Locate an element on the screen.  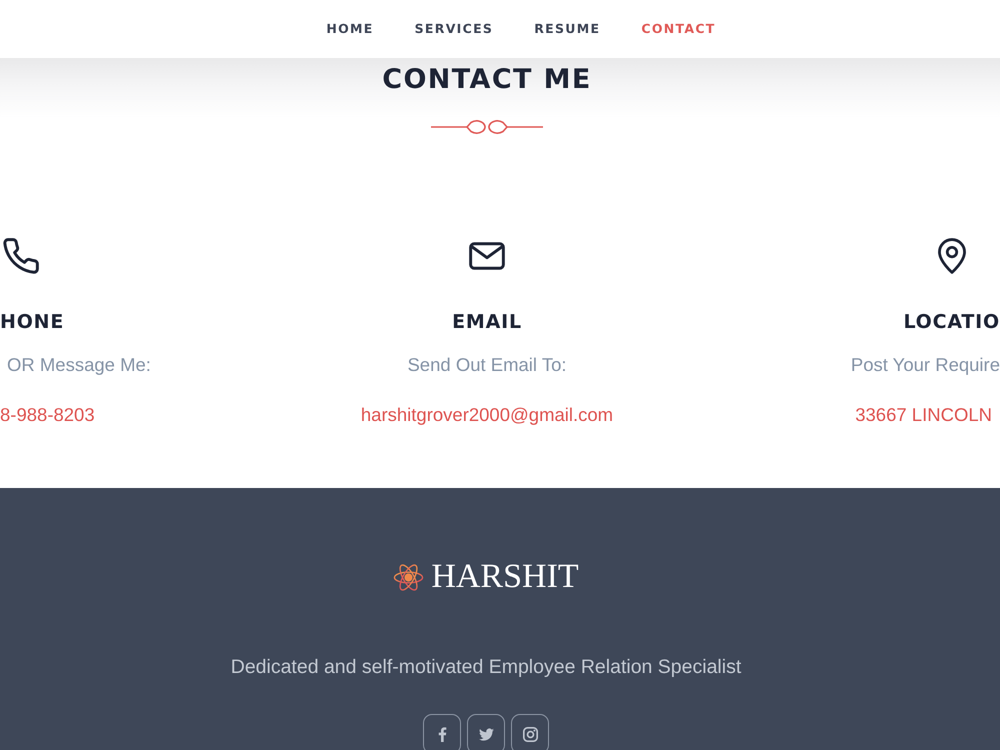
atom-icon is located at coordinates (408, 577).